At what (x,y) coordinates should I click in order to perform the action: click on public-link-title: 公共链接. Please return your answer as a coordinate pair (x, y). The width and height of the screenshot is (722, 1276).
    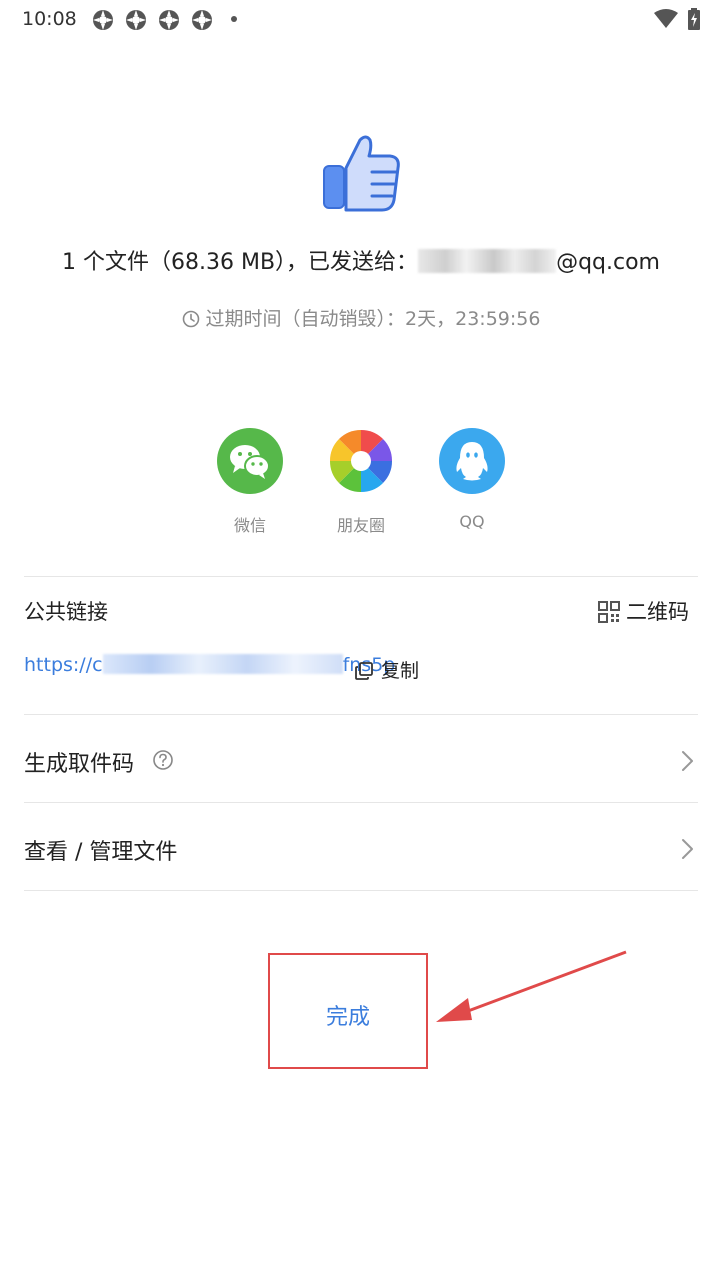
    Looking at the image, I should click on (66, 612).